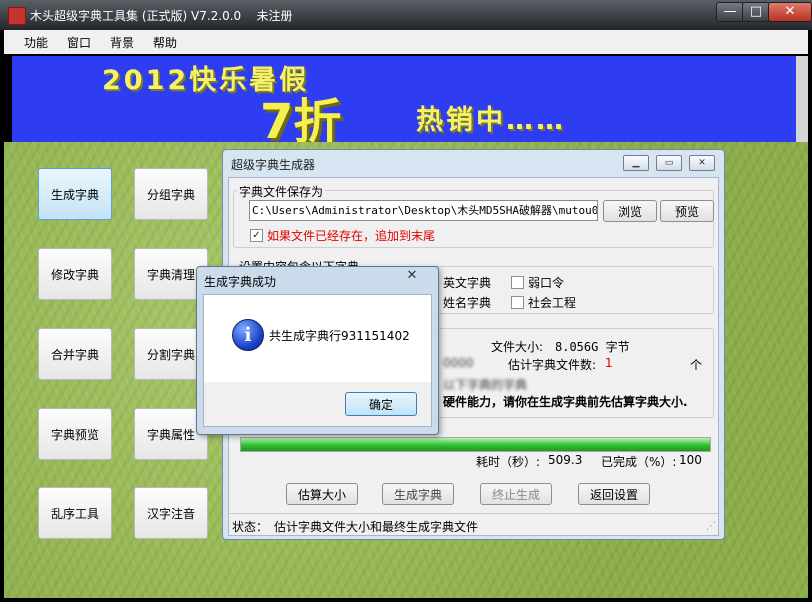  What do you see at coordinates (614, 494) in the screenshot?
I see `back-to-settings-button: 返回设置` at bounding box center [614, 494].